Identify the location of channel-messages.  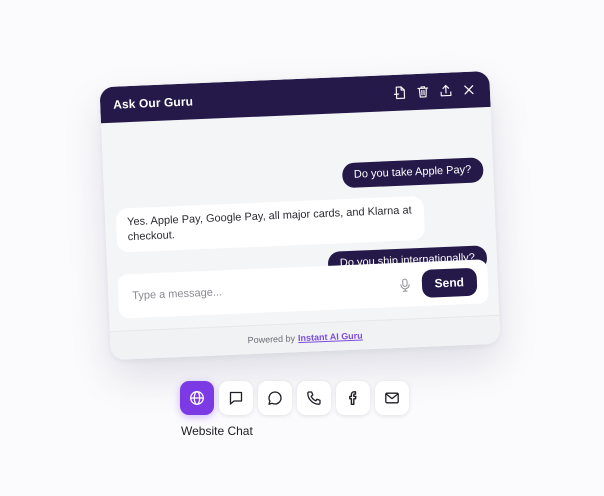
(236, 398).